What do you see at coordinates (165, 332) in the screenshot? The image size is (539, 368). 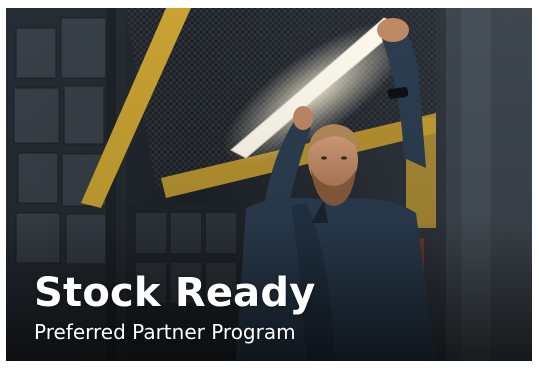 I see `banner-subtitle: Preferred Partner Program` at bounding box center [165, 332].